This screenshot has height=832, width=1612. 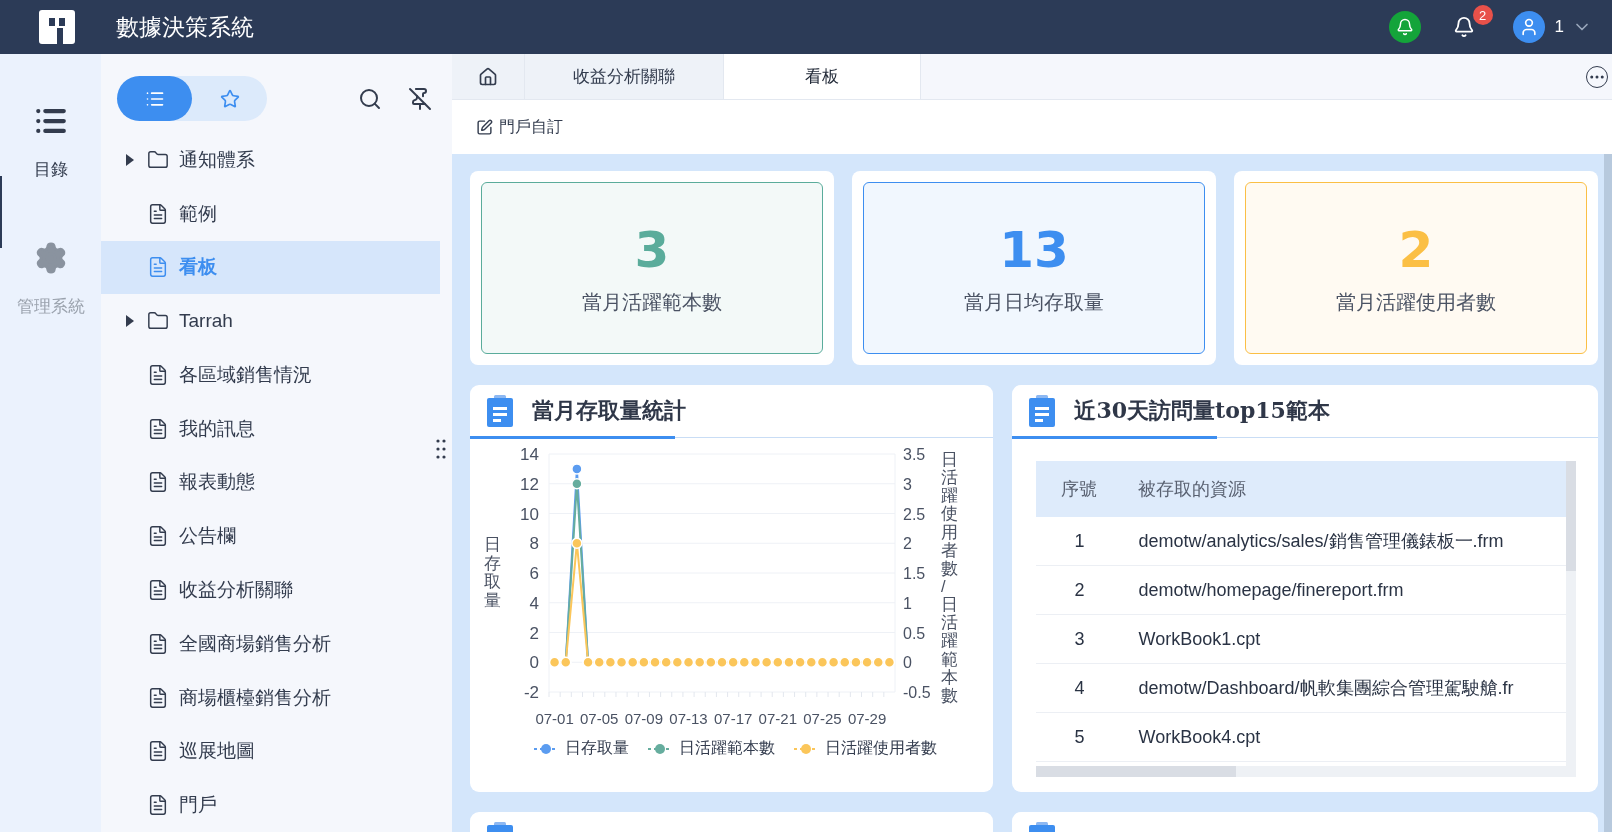 What do you see at coordinates (864, 748) in the screenshot?
I see `legend-item: 日活躍使用者數` at bounding box center [864, 748].